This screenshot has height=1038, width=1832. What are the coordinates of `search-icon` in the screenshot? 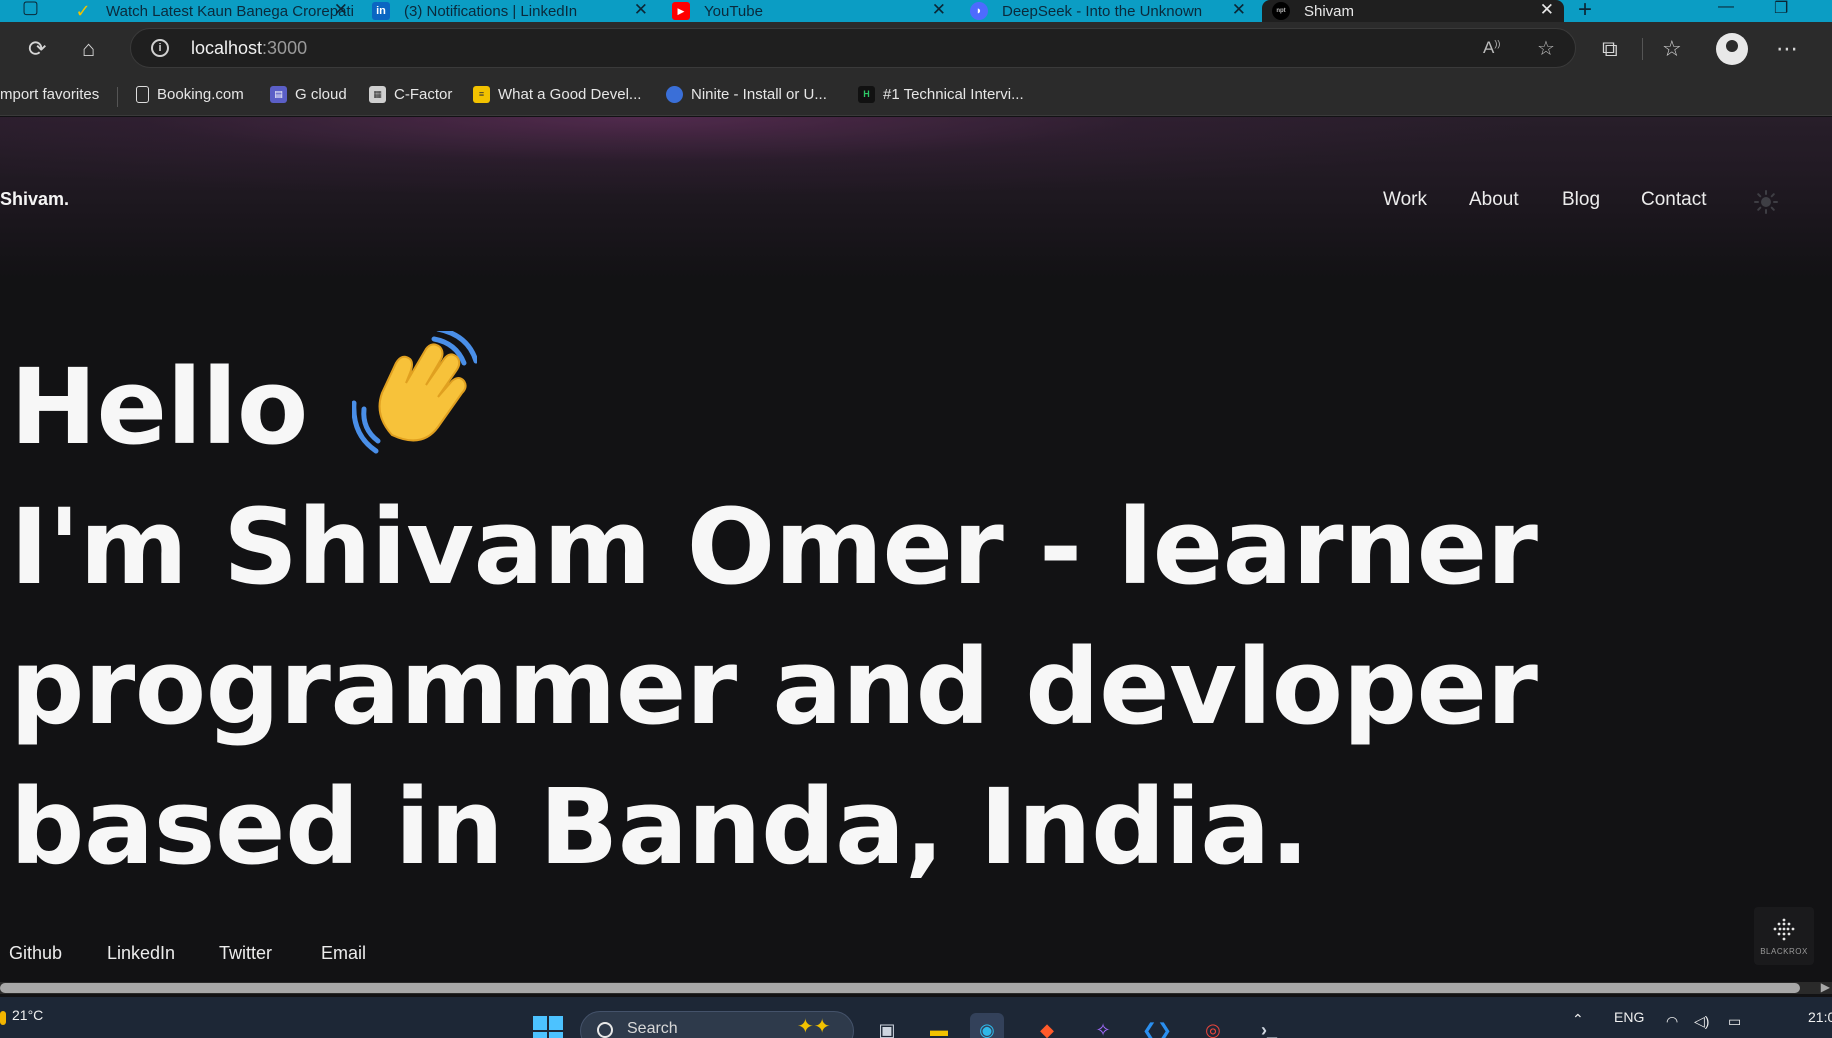 It's located at (605, 1030).